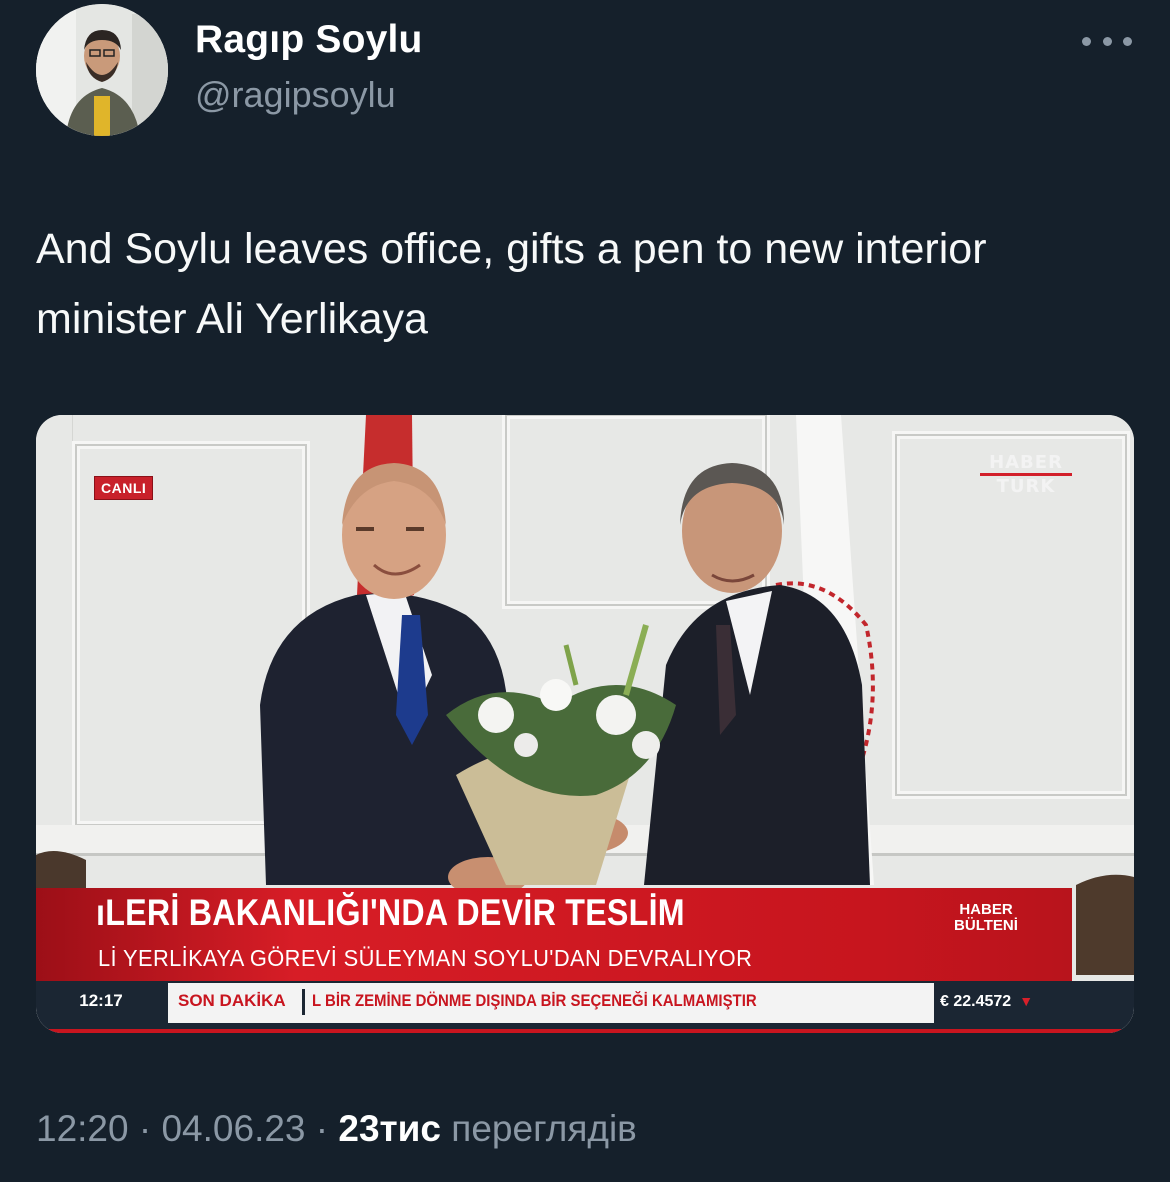 The width and height of the screenshot is (1170, 1182). I want to click on logo-line-1: HABER, so click(1026, 462).